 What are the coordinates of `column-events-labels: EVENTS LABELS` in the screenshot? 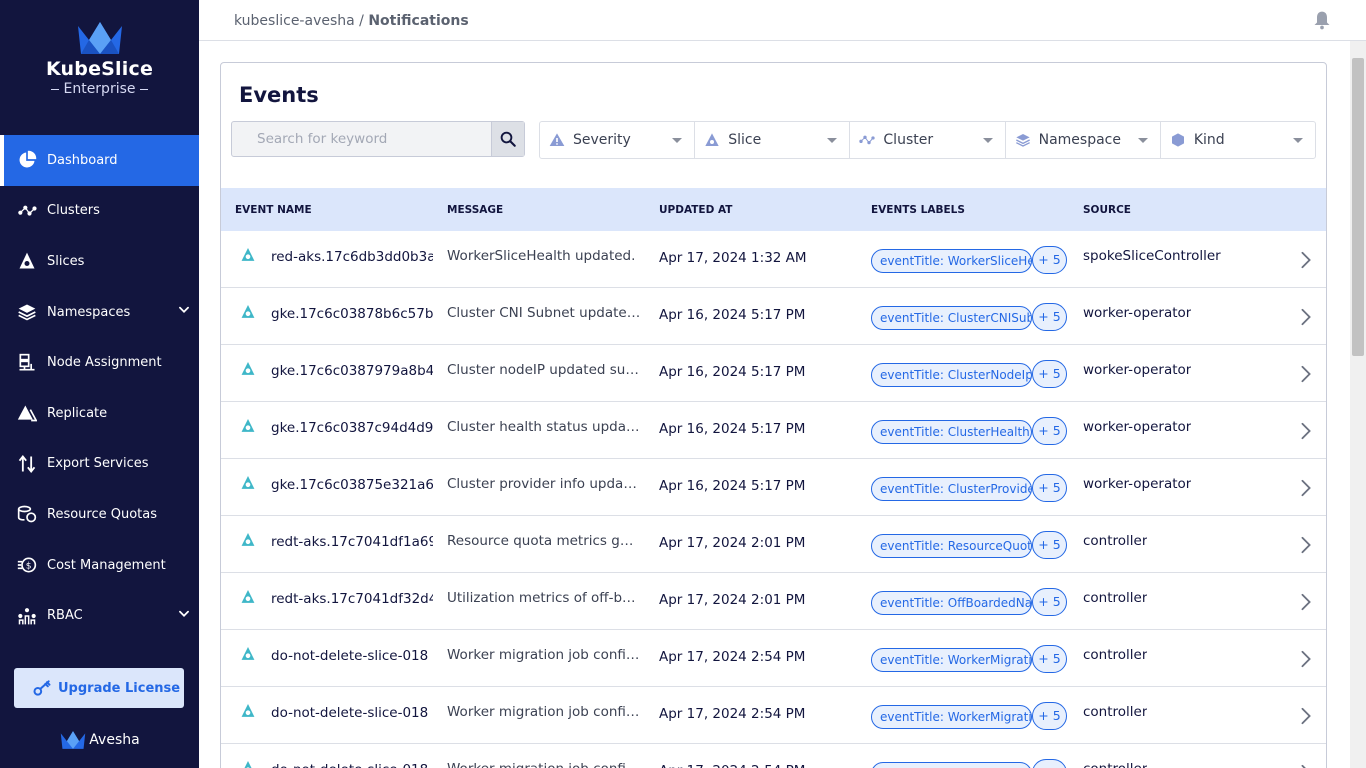 It's located at (918, 210).